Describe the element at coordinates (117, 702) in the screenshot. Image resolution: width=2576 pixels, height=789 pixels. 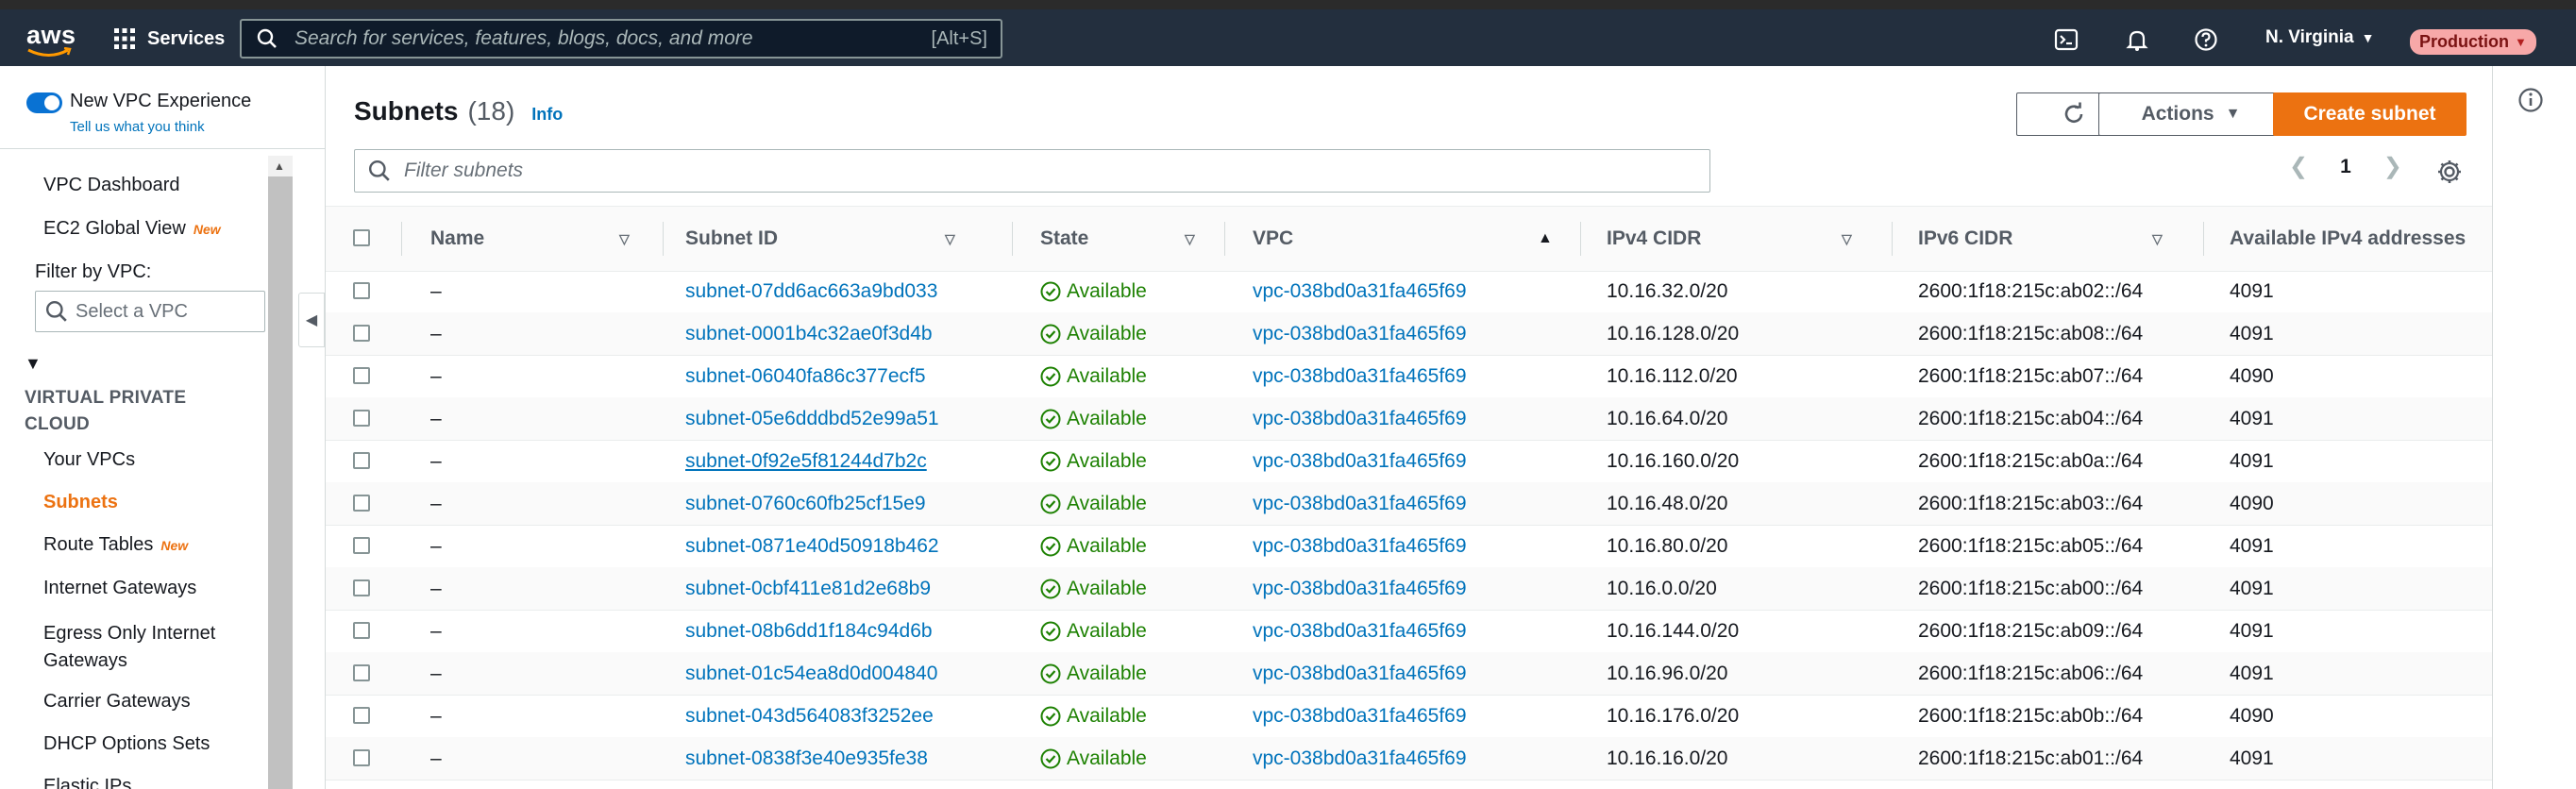
I see `sidebar-item-carrier-gateways: Carrier Gateways` at that location.